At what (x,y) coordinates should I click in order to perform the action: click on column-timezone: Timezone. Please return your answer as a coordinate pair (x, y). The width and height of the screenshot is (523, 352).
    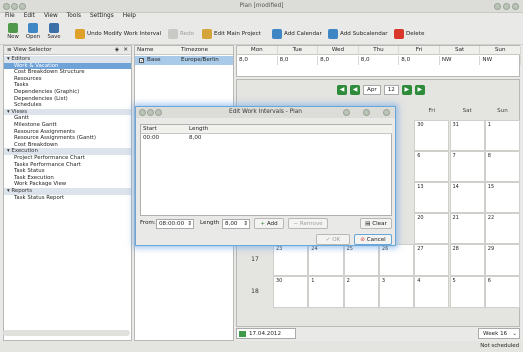
    Looking at the image, I should click on (206, 50).